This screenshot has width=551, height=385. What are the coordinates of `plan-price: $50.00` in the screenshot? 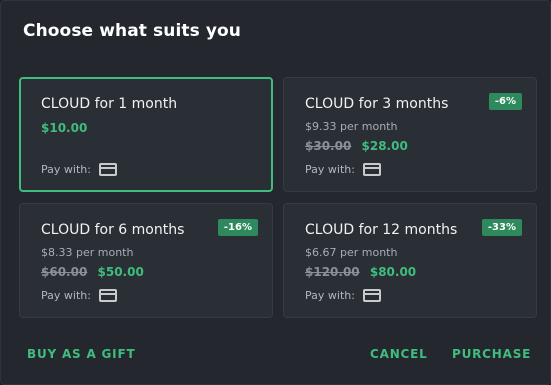 It's located at (120, 272).